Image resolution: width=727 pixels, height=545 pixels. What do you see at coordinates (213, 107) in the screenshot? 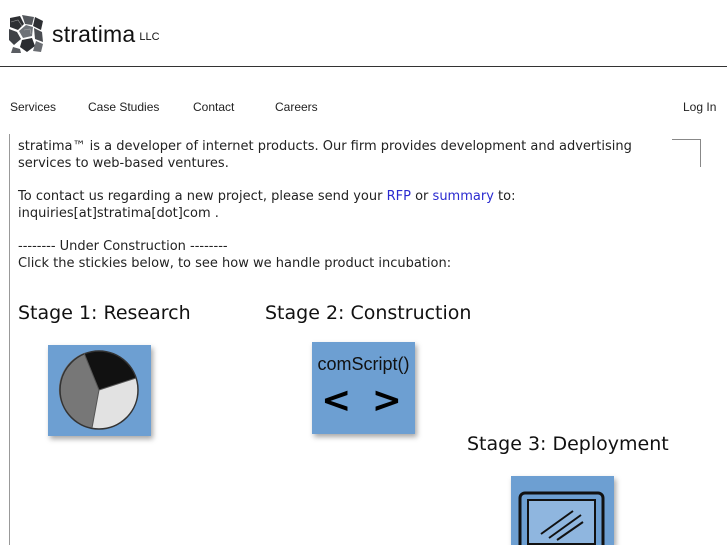
I see `nav-contact-link: Contact` at bounding box center [213, 107].